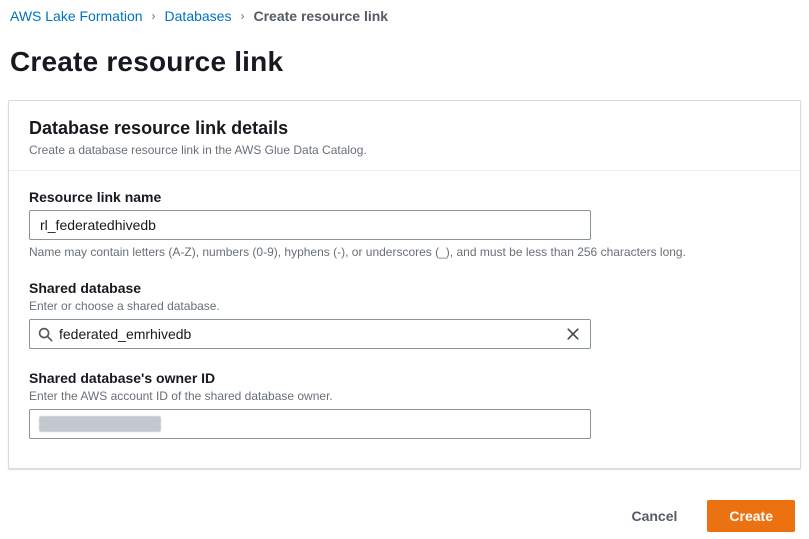  What do you see at coordinates (751, 516) in the screenshot?
I see `create-button: Create` at bounding box center [751, 516].